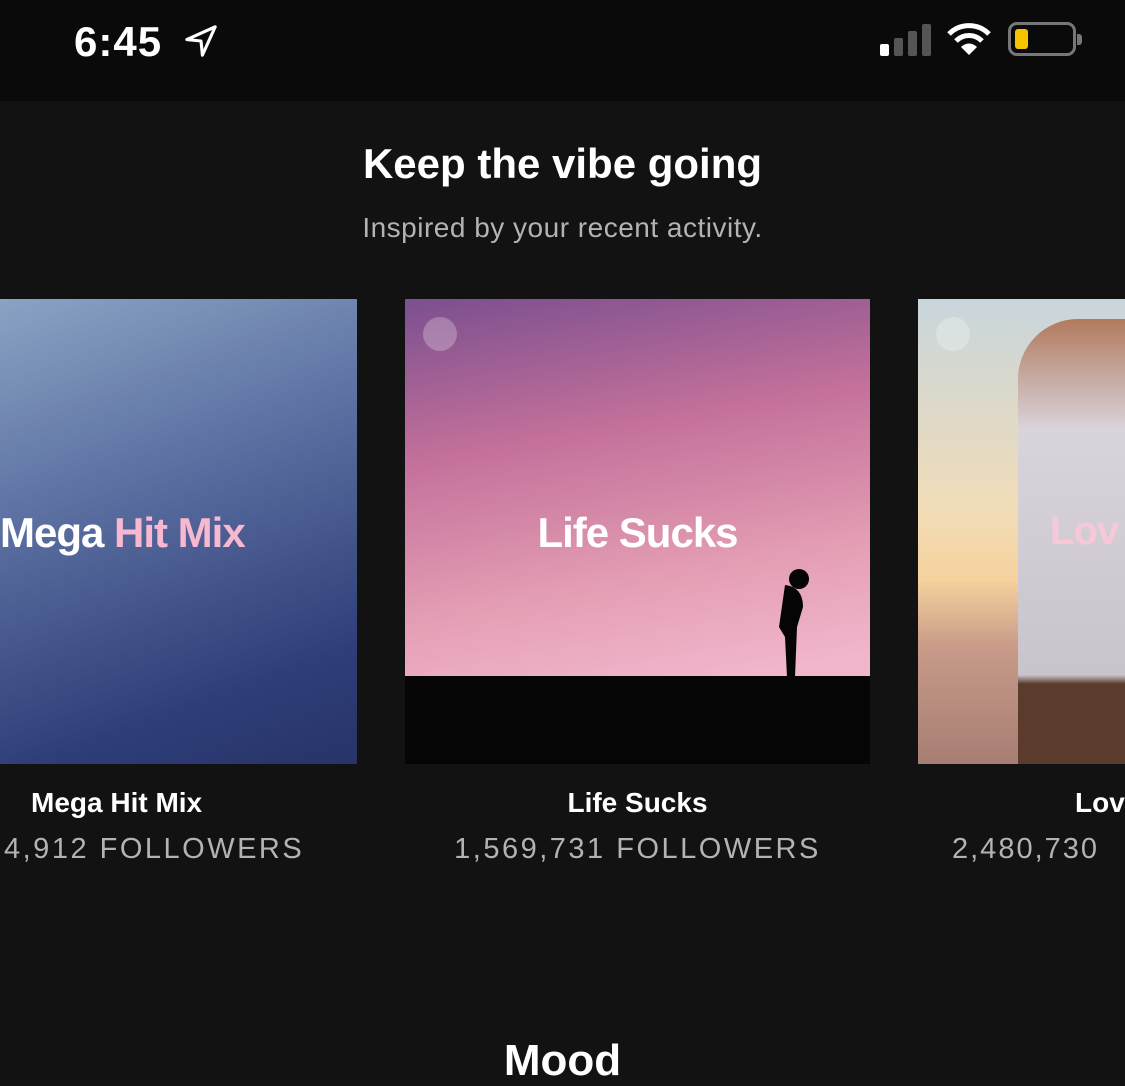 The height and width of the screenshot is (1086, 1125). What do you see at coordinates (1026, 849) in the screenshot?
I see `playlist-followers: 2,480,730` at bounding box center [1026, 849].